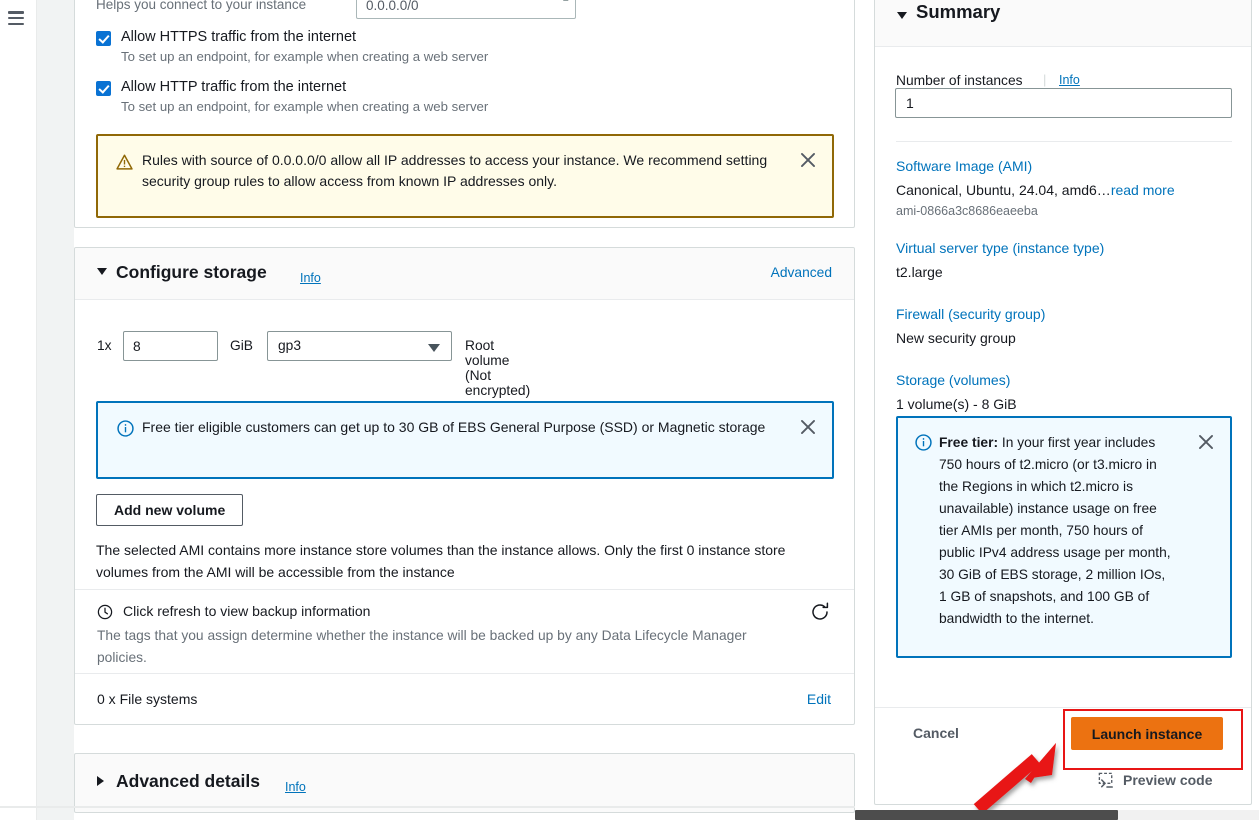 Image resolution: width=1259 pixels, height=820 pixels. Describe the element at coordinates (956, 404) in the screenshot. I see `summary-value-storage: 1 volume(s) - 8 GiB` at that location.